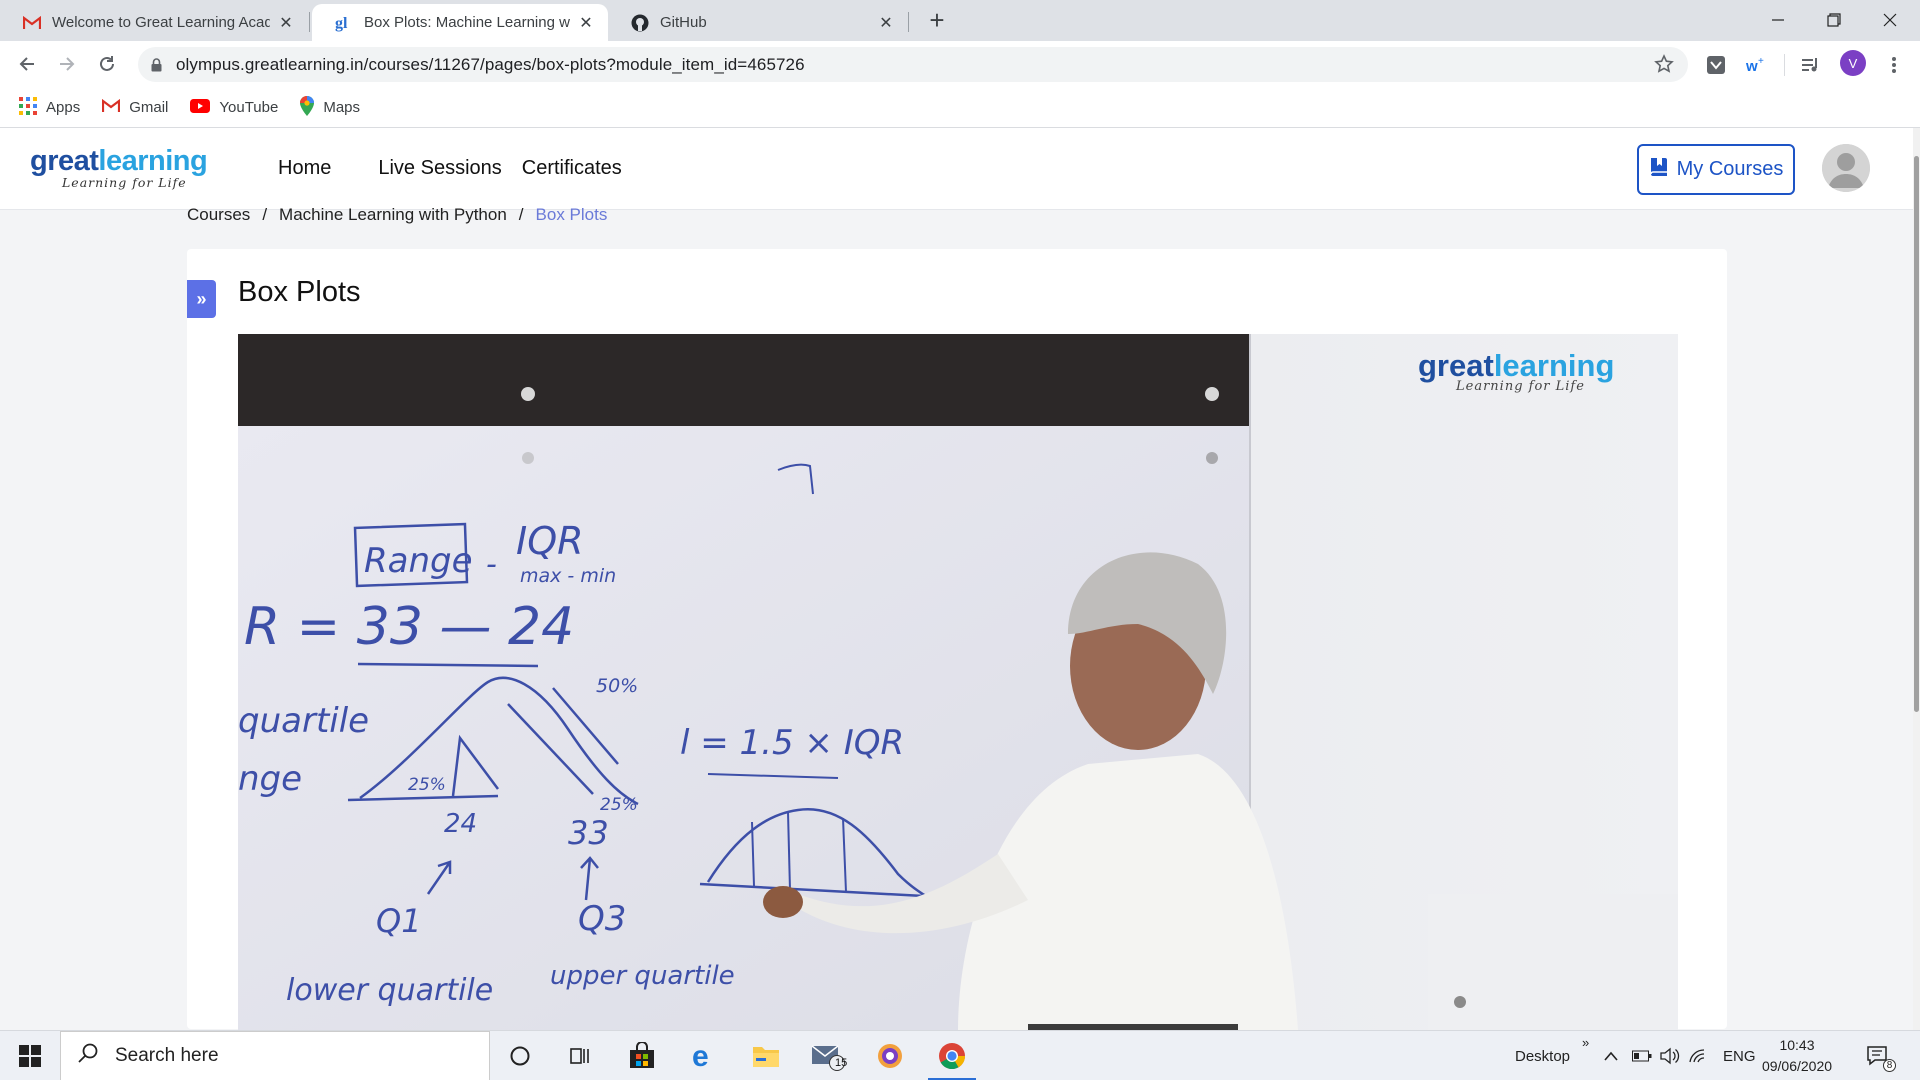  What do you see at coordinates (304, 168) in the screenshot?
I see `nav-home: Home` at bounding box center [304, 168].